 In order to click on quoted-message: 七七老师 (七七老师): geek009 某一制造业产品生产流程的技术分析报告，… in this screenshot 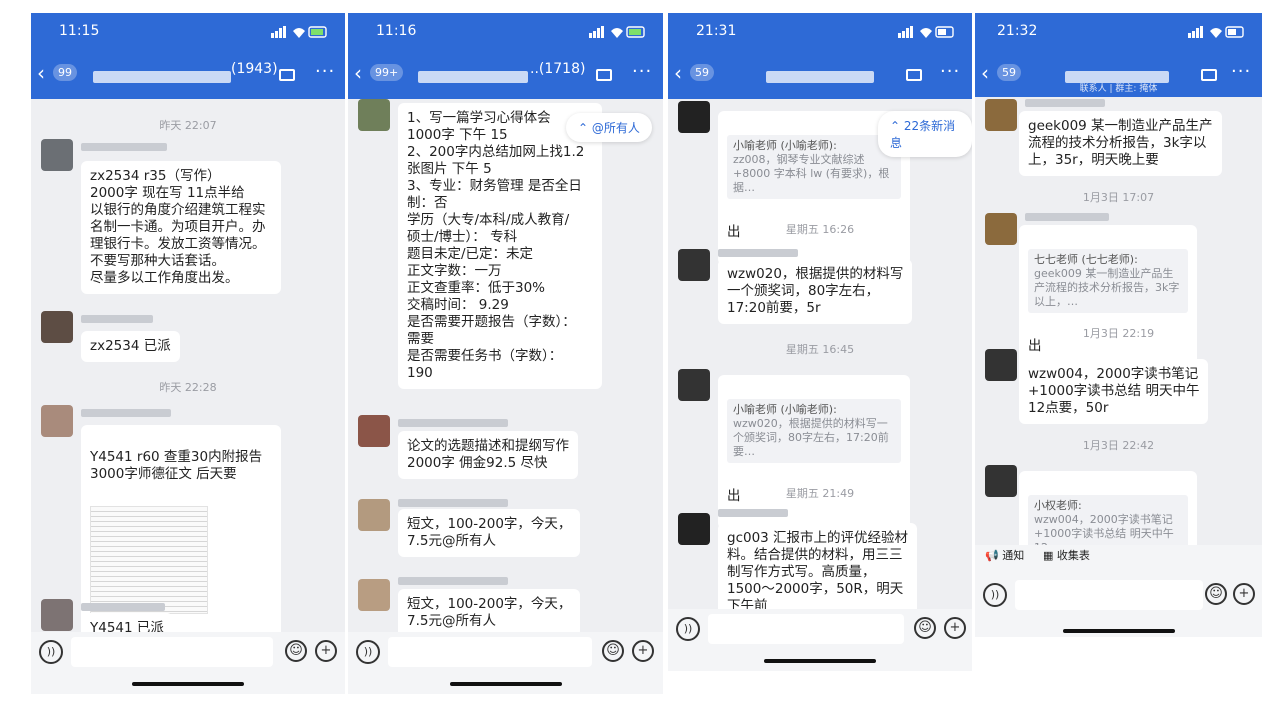, I will do `click(1108, 281)`.